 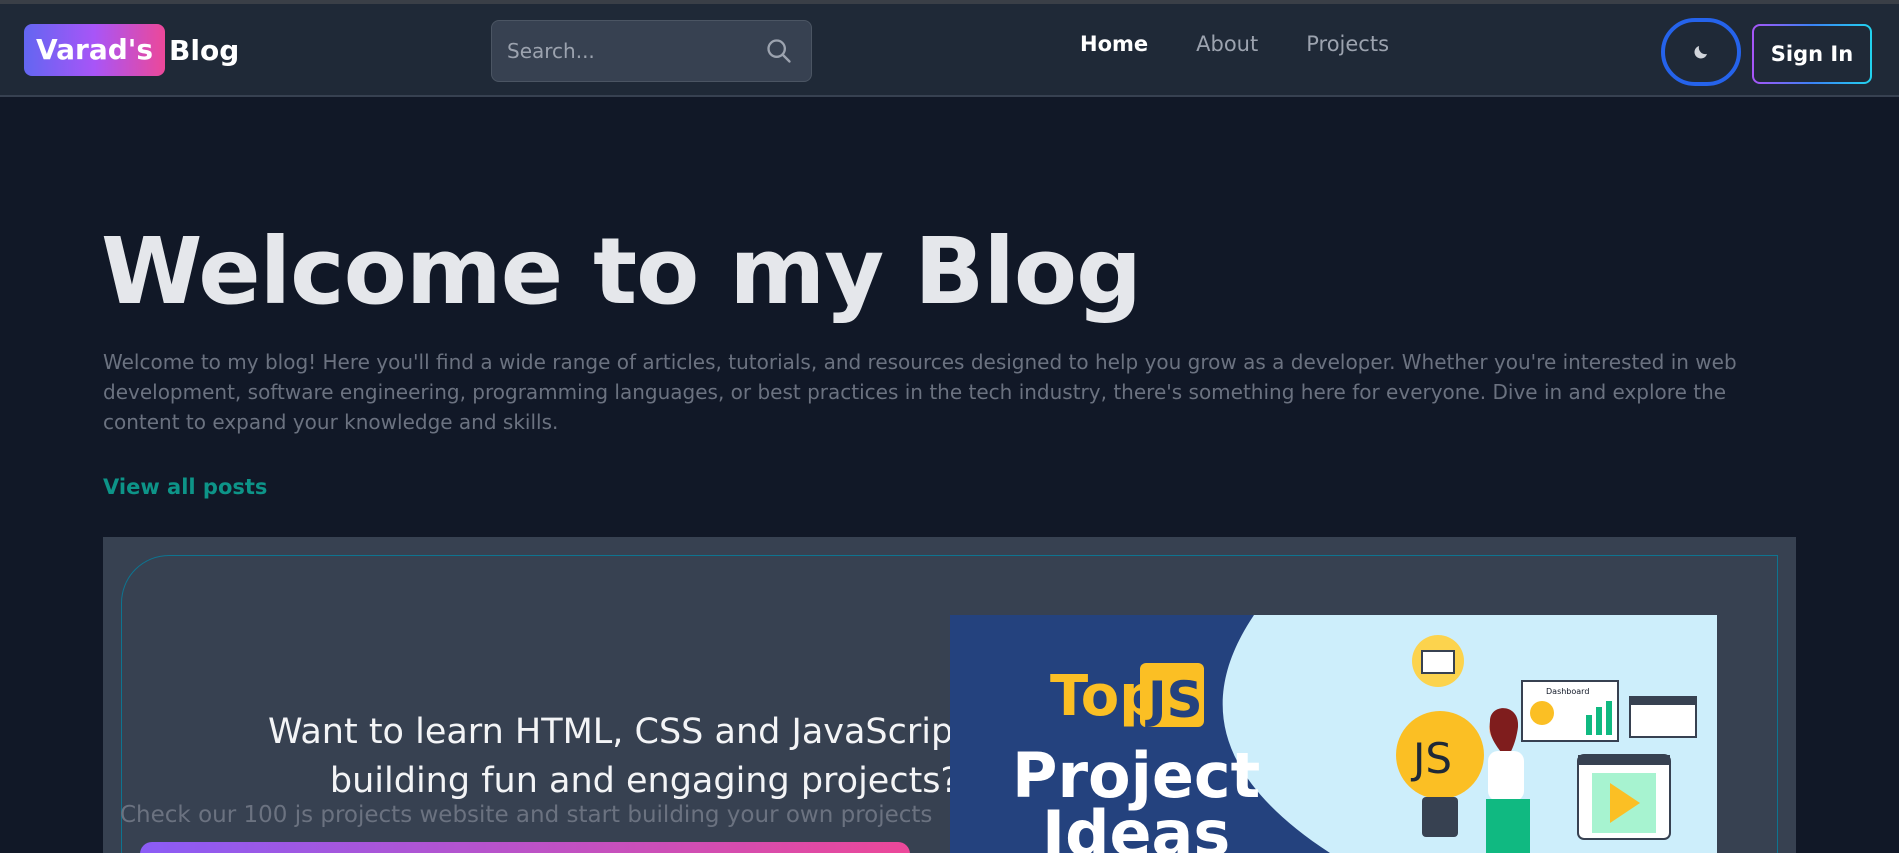 What do you see at coordinates (622, 51) in the screenshot?
I see `search-input` at bounding box center [622, 51].